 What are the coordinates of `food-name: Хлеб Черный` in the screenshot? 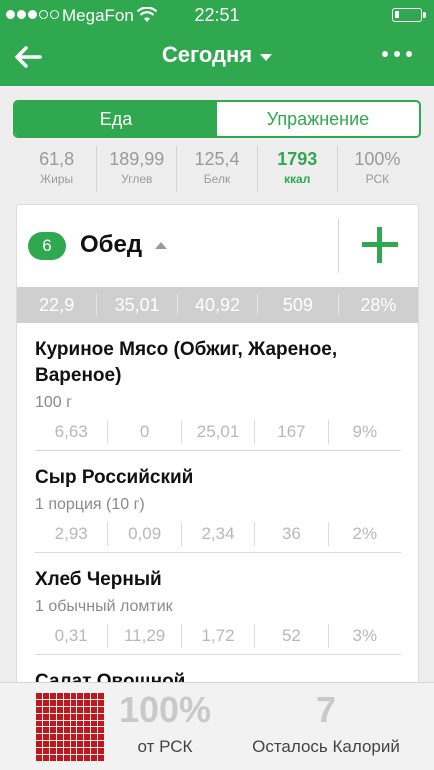 It's located at (98, 579).